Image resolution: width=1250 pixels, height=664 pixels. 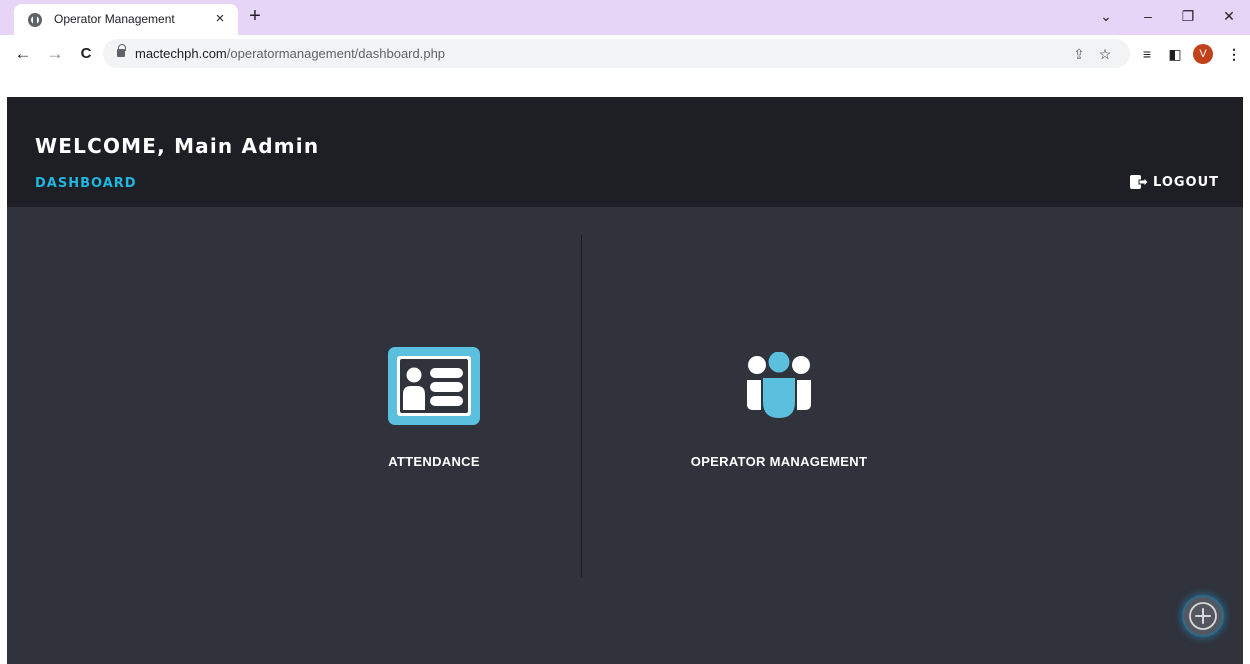 What do you see at coordinates (625, 17) in the screenshot?
I see `tab-strip: Operator Management × + ⌄ – ❐ ✕` at bounding box center [625, 17].